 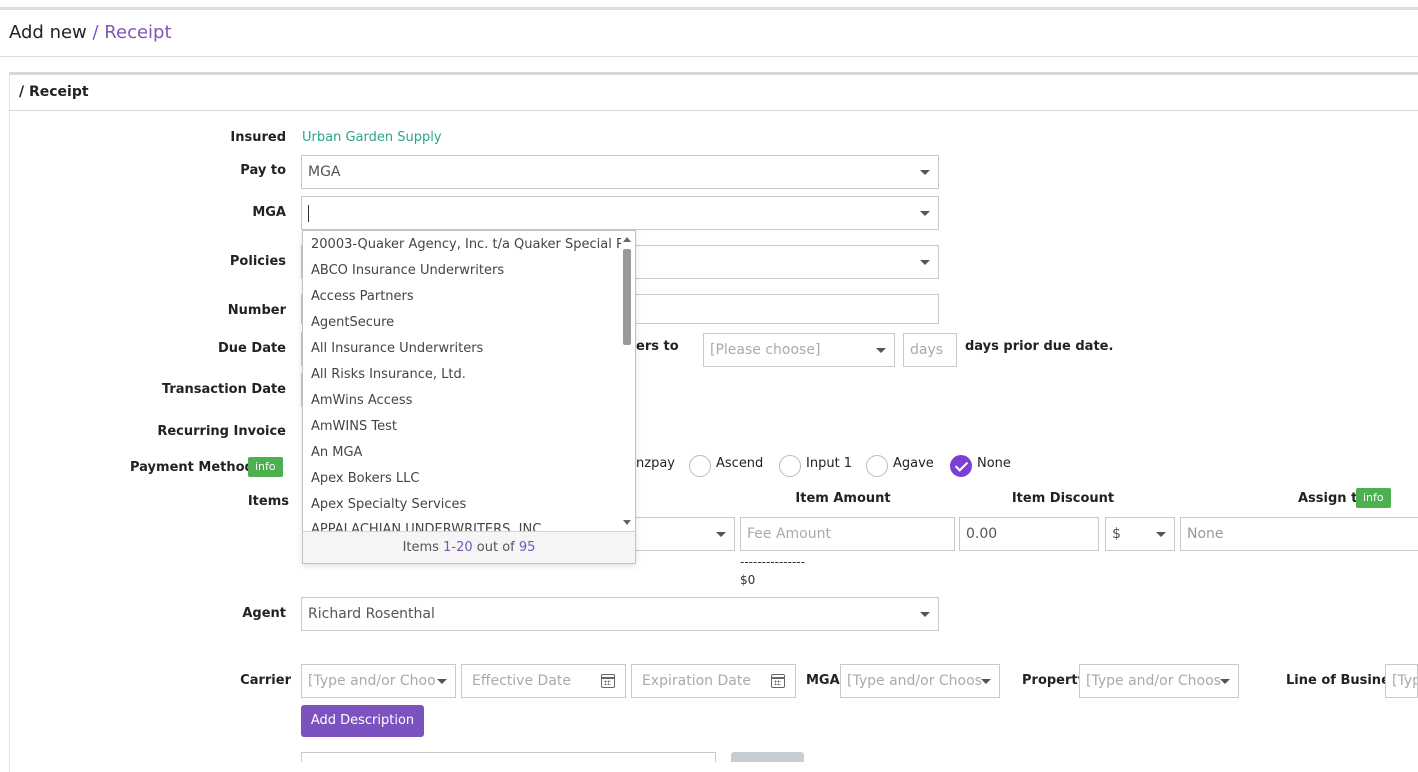 What do you see at coordinates (54, 92) in the screenshot?
I see `panel-title: / Receipt` at bounding box center [54, 92].